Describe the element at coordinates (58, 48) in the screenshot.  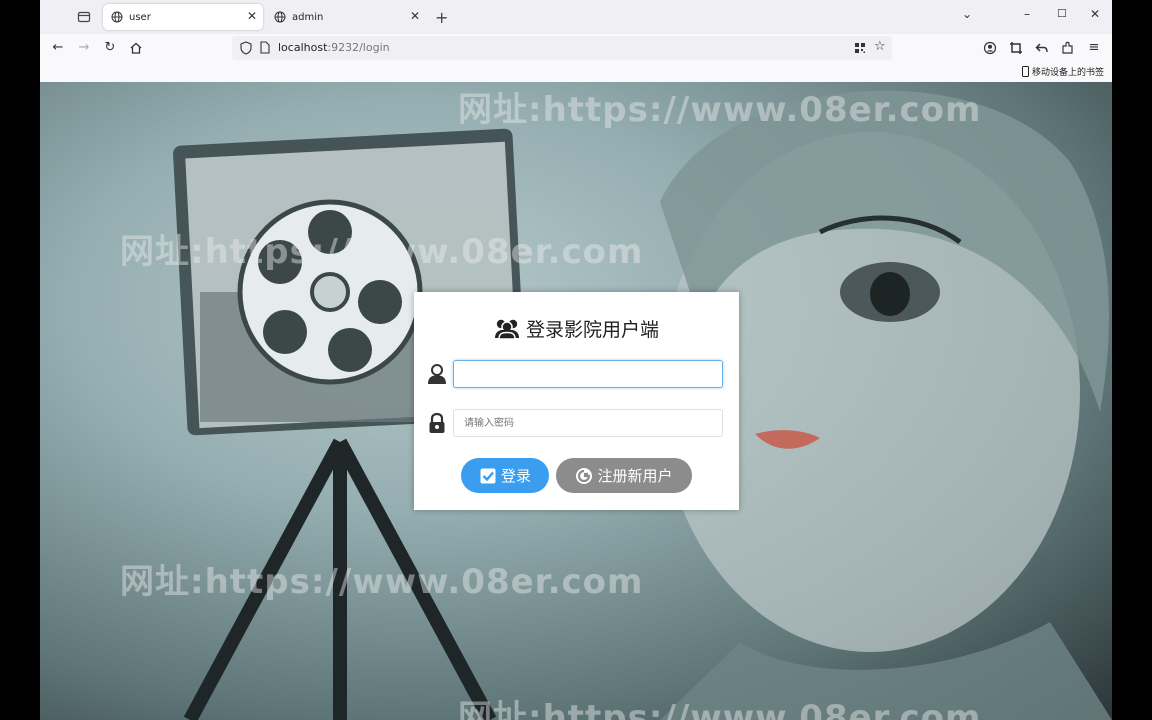
I see `back-icon: ←` at that location.